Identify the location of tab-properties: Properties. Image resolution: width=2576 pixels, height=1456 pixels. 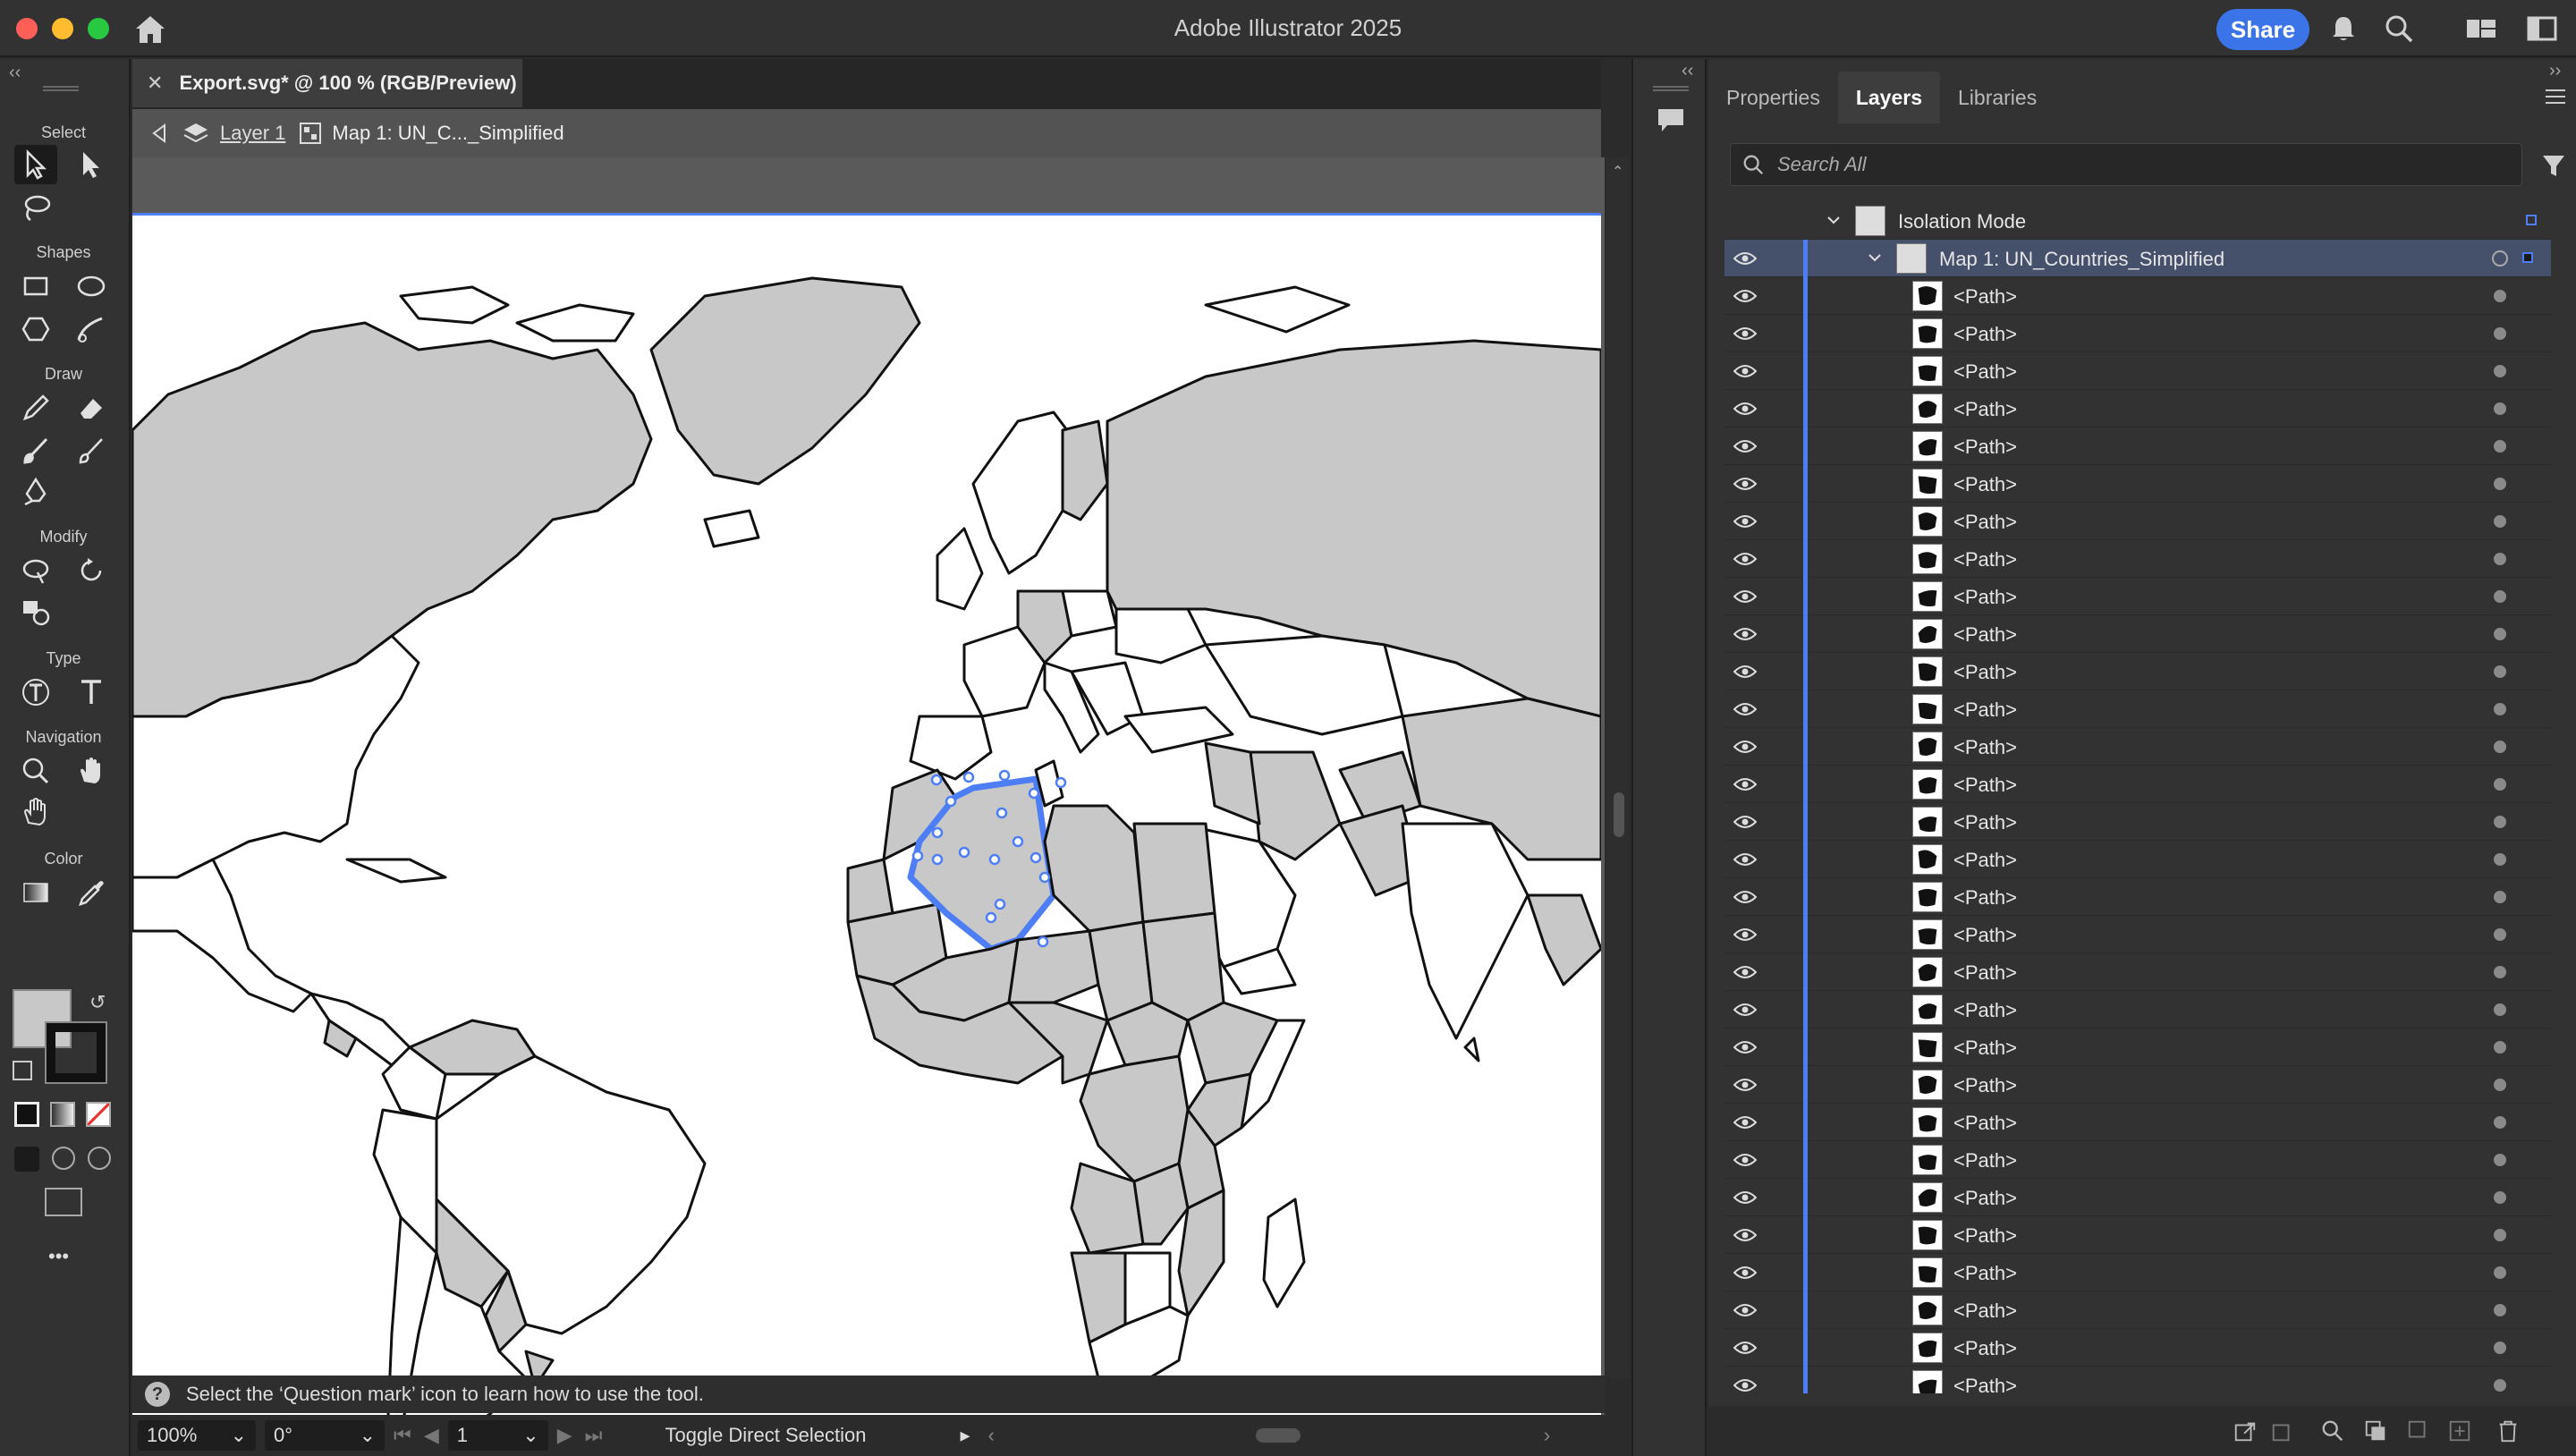
(1773, 97).